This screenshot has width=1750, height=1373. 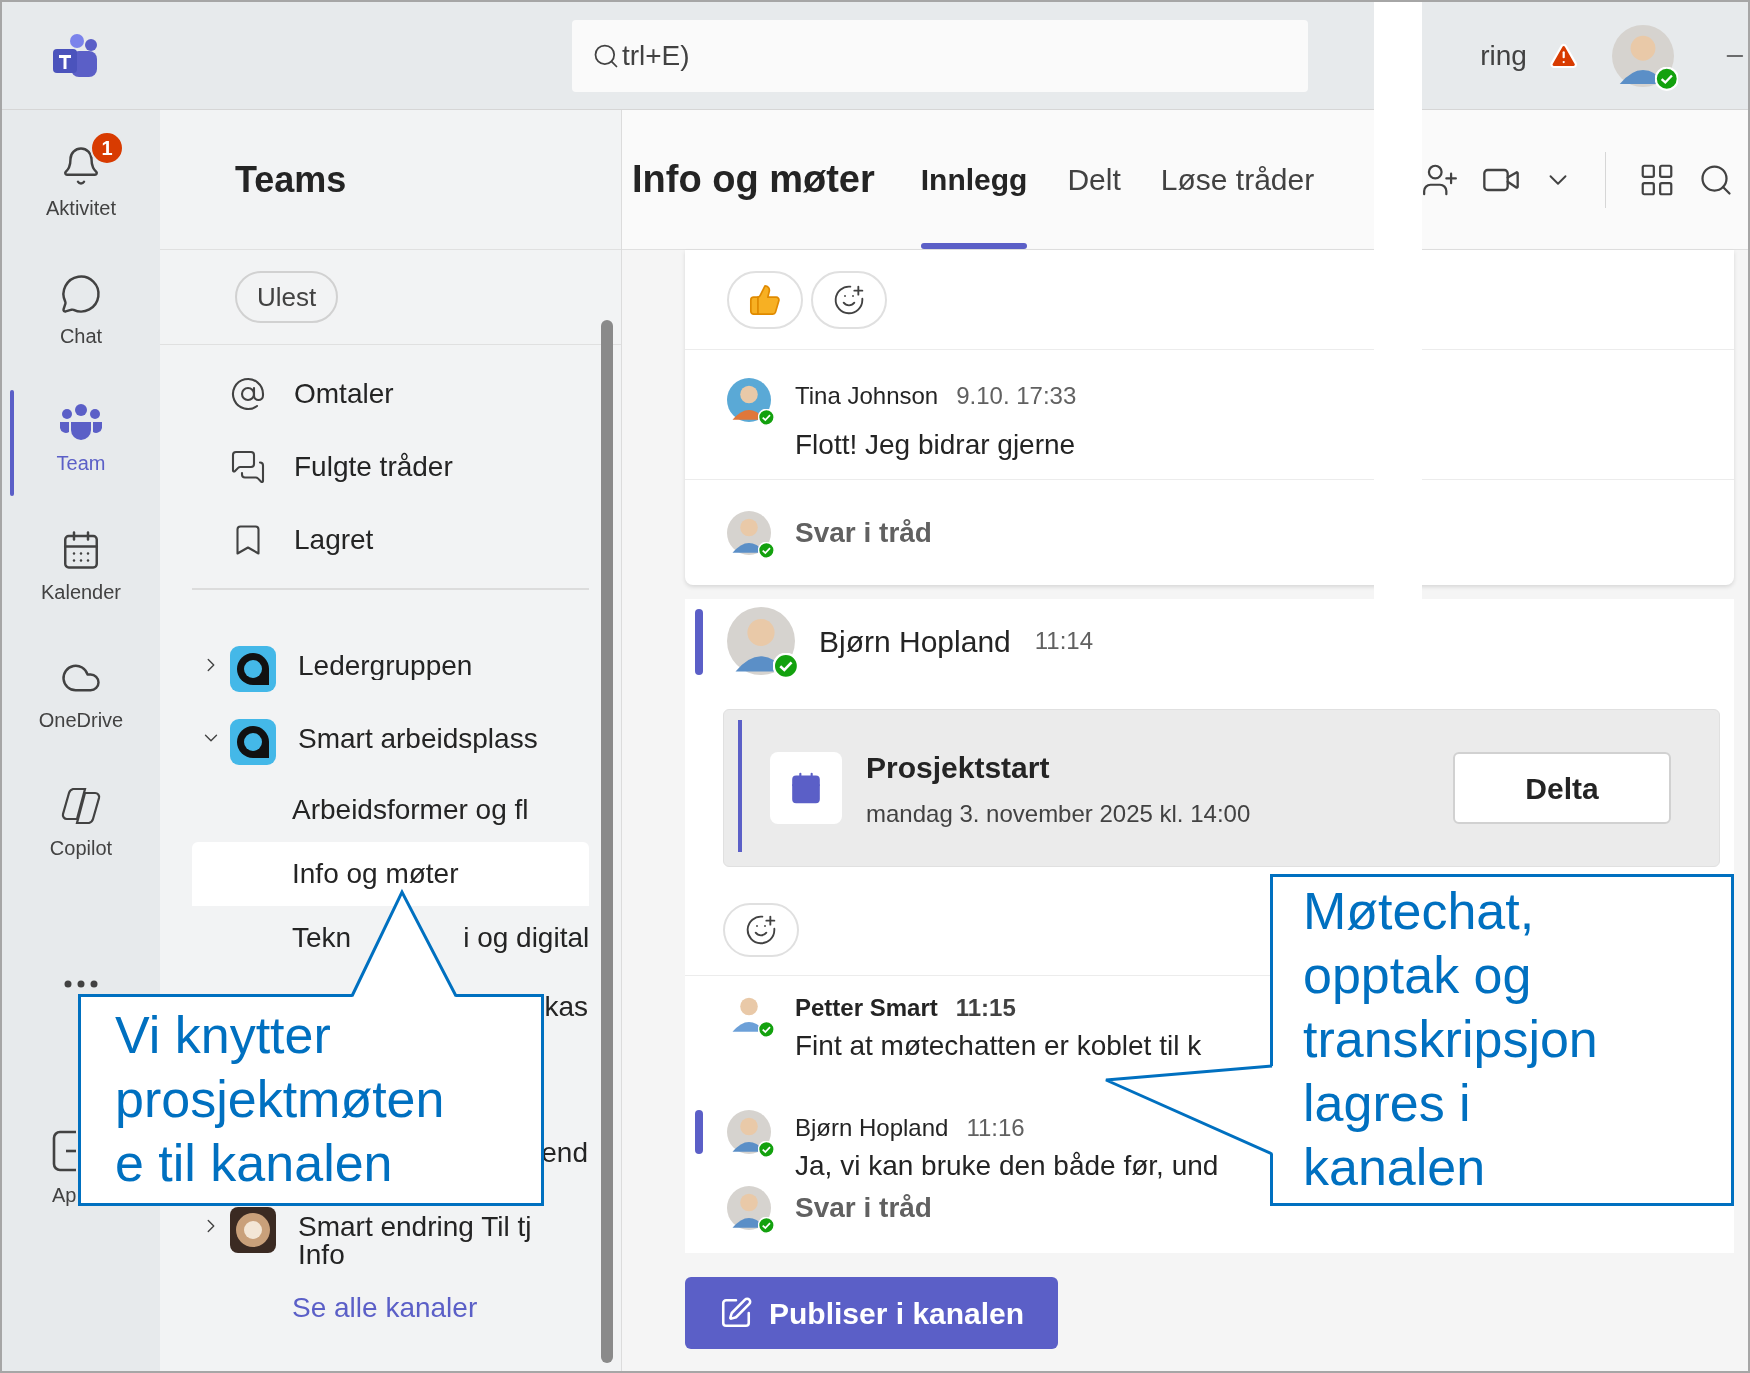 I want to click on more-icon, so click(x=81, y=984).